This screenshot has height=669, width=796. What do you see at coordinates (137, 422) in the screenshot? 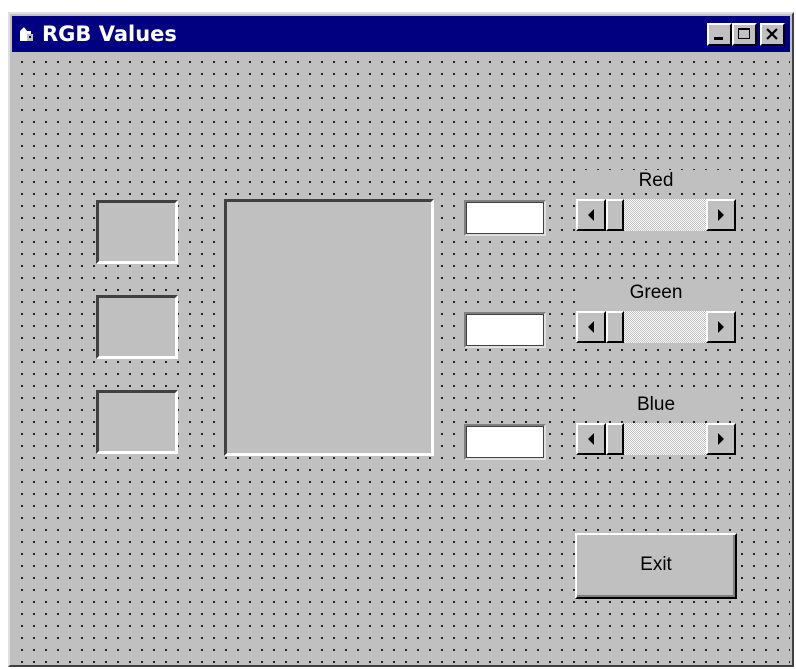
I see `blue-swatch-frame` at bounding box center [137, 422].